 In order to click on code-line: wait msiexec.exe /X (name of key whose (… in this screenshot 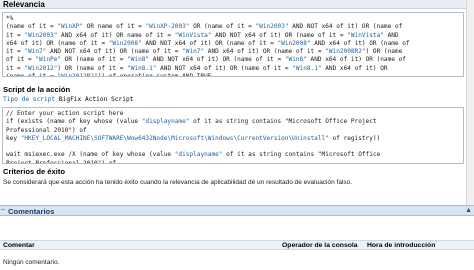, I will do `click(193, 155)`.